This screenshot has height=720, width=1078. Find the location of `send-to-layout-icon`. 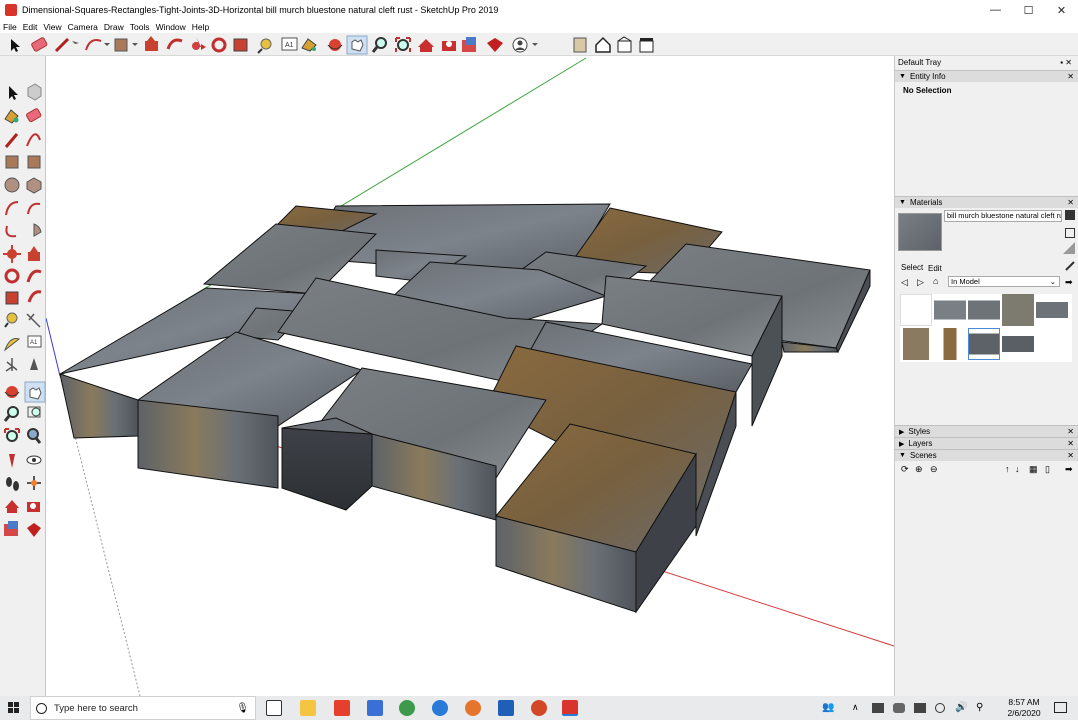

send-to-layout-icon is located at coordinates (11, 528).